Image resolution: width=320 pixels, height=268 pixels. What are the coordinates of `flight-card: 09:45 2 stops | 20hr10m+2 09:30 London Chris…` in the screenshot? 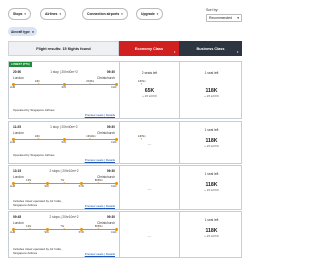 It's located at (125, 234).